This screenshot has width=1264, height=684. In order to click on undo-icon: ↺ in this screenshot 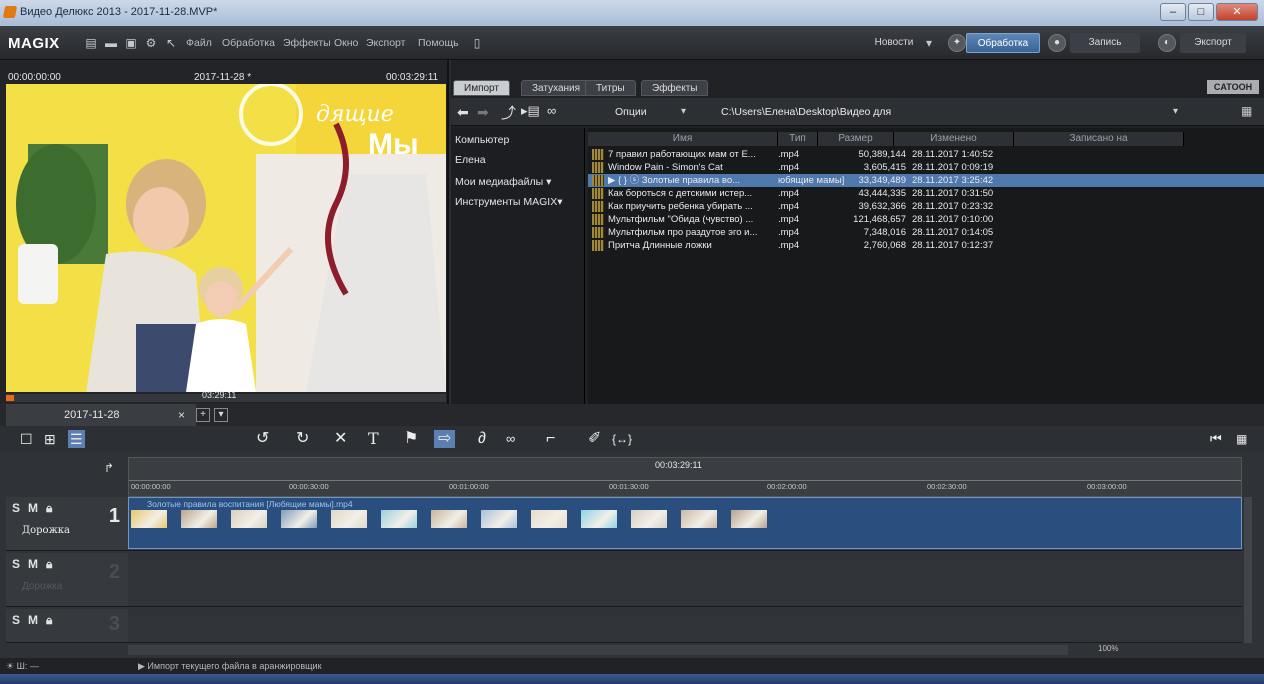, I will do `click(262, 439)`.